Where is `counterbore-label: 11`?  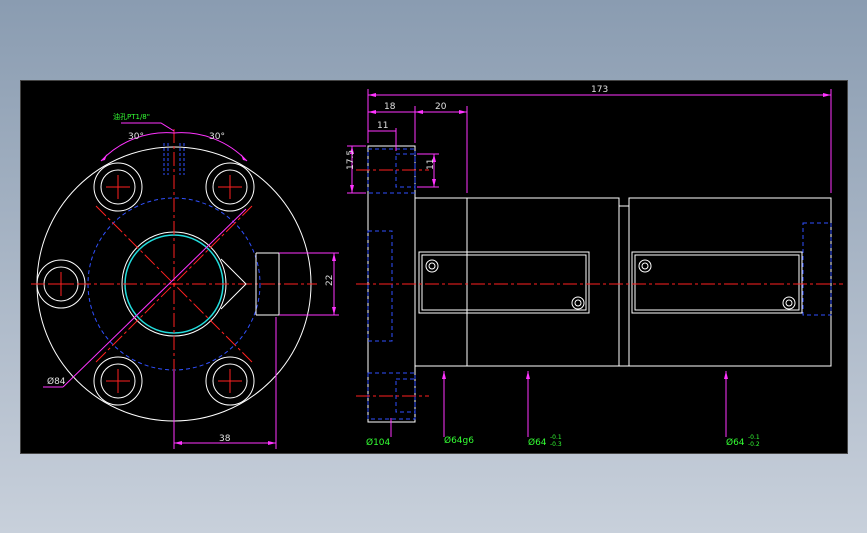
counterbore-label: 11 is located at coordinates (382, 126).